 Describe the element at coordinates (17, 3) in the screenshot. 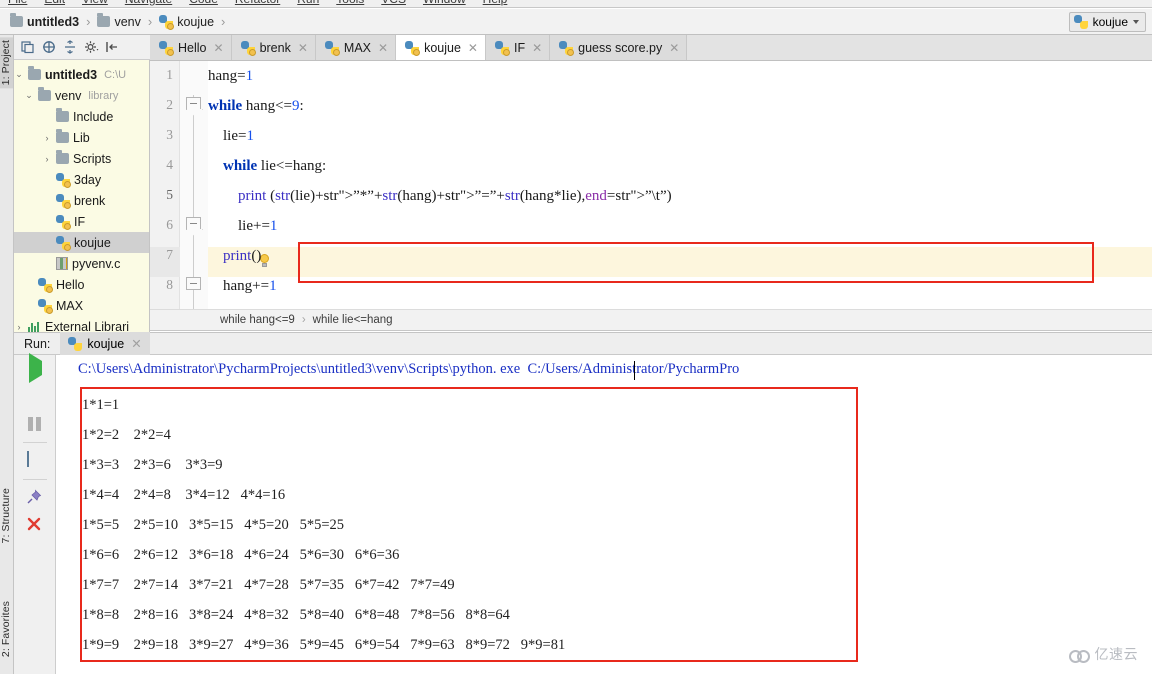

I see `menu-item-file: File` at that location.